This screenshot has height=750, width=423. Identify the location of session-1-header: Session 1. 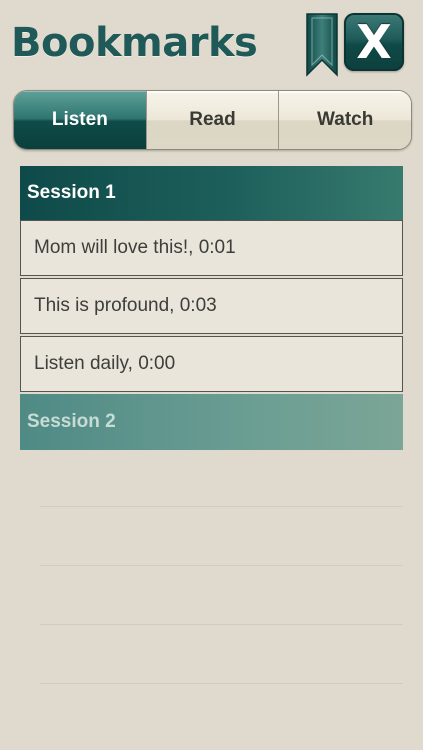
(211, 193).